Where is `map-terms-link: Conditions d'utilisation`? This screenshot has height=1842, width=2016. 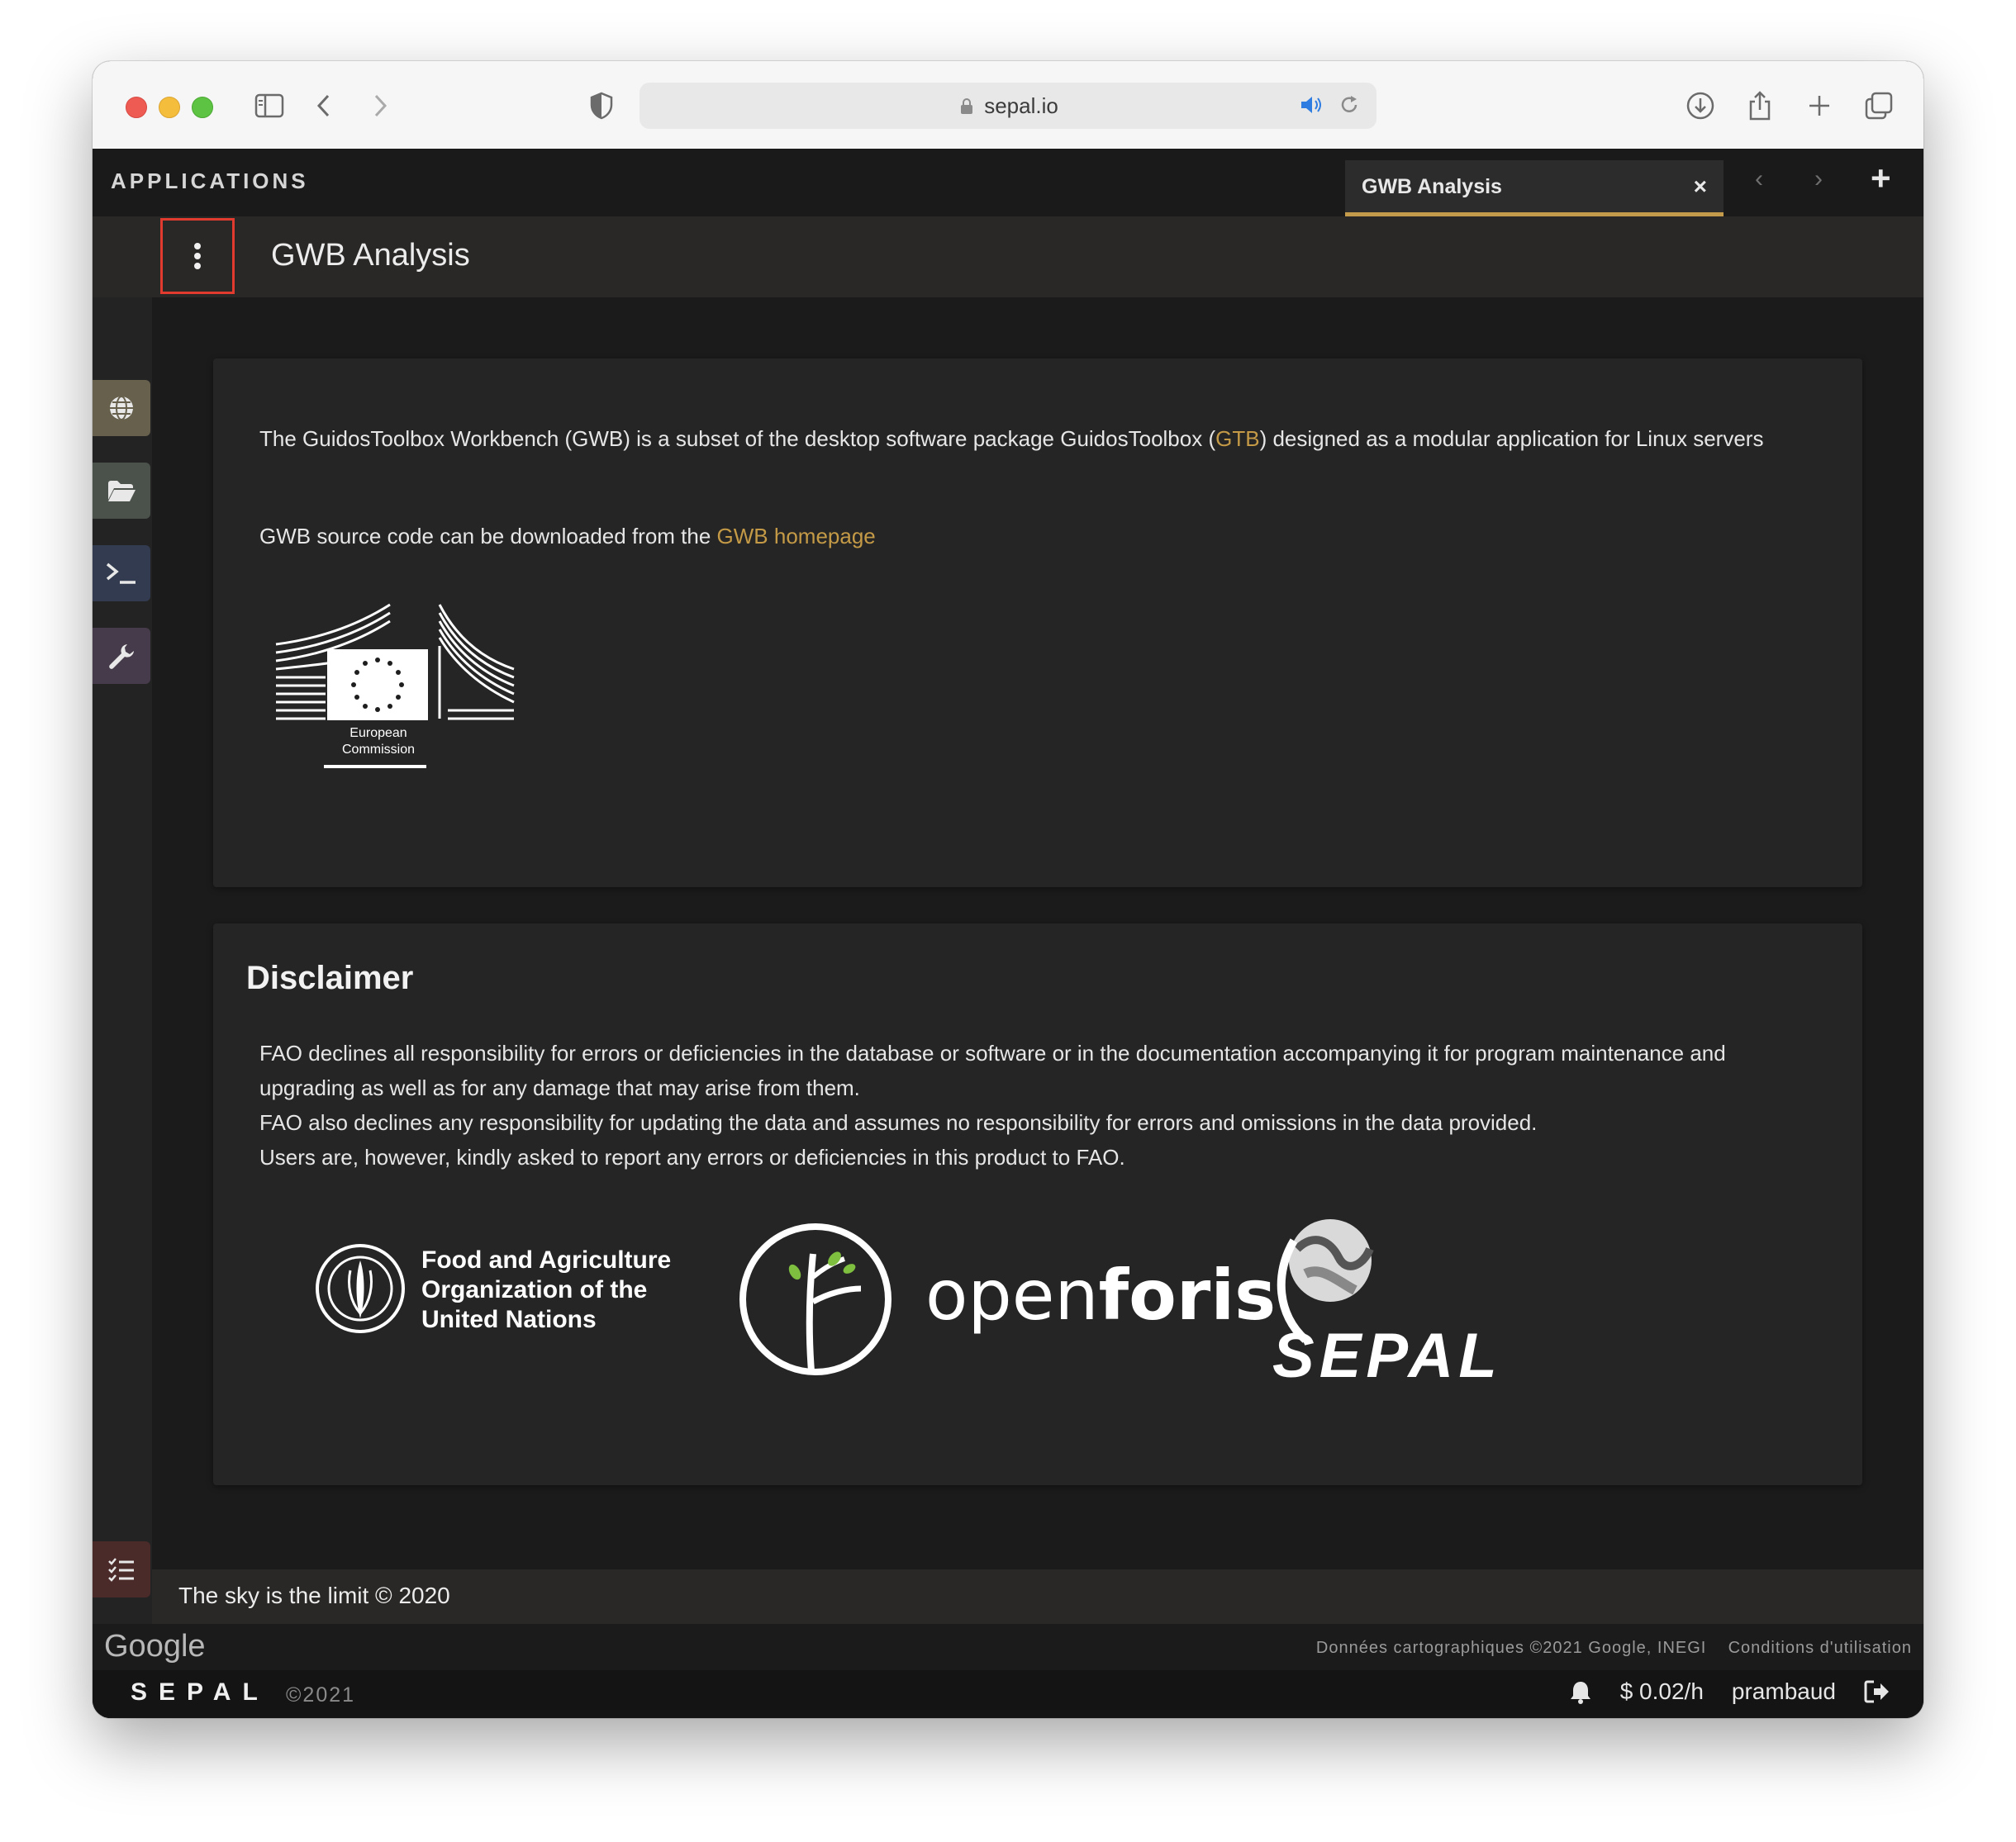
map-terms-link: Conditions d'utilisation is located at coordinates (1820, 1648).